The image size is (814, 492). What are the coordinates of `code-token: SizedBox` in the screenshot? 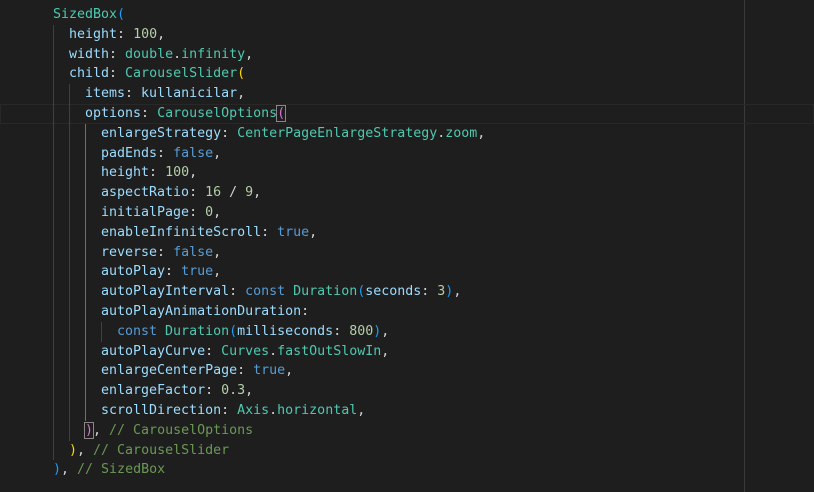 It's located at (85, 14).